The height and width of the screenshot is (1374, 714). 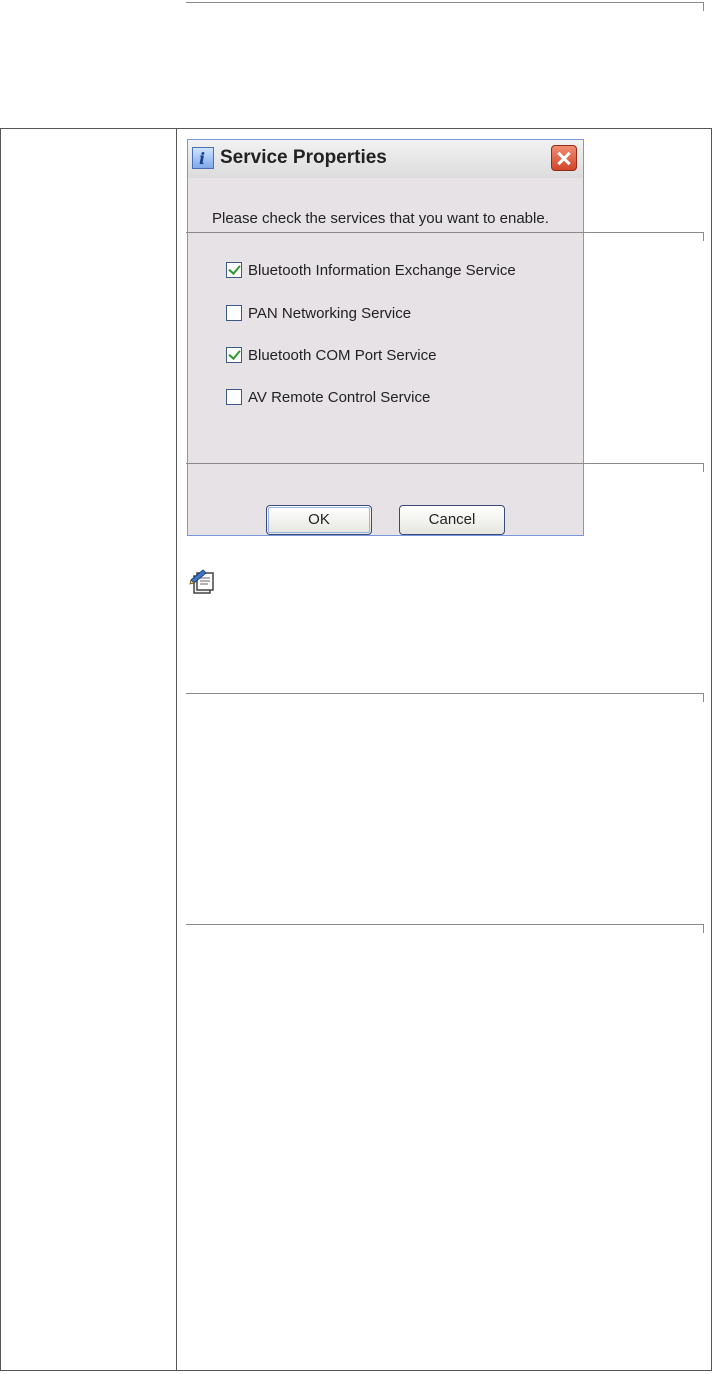 What do you see at coordinates (201, 581) in the screenshot?
I see `note-icon` at bounding box center [201, 581].